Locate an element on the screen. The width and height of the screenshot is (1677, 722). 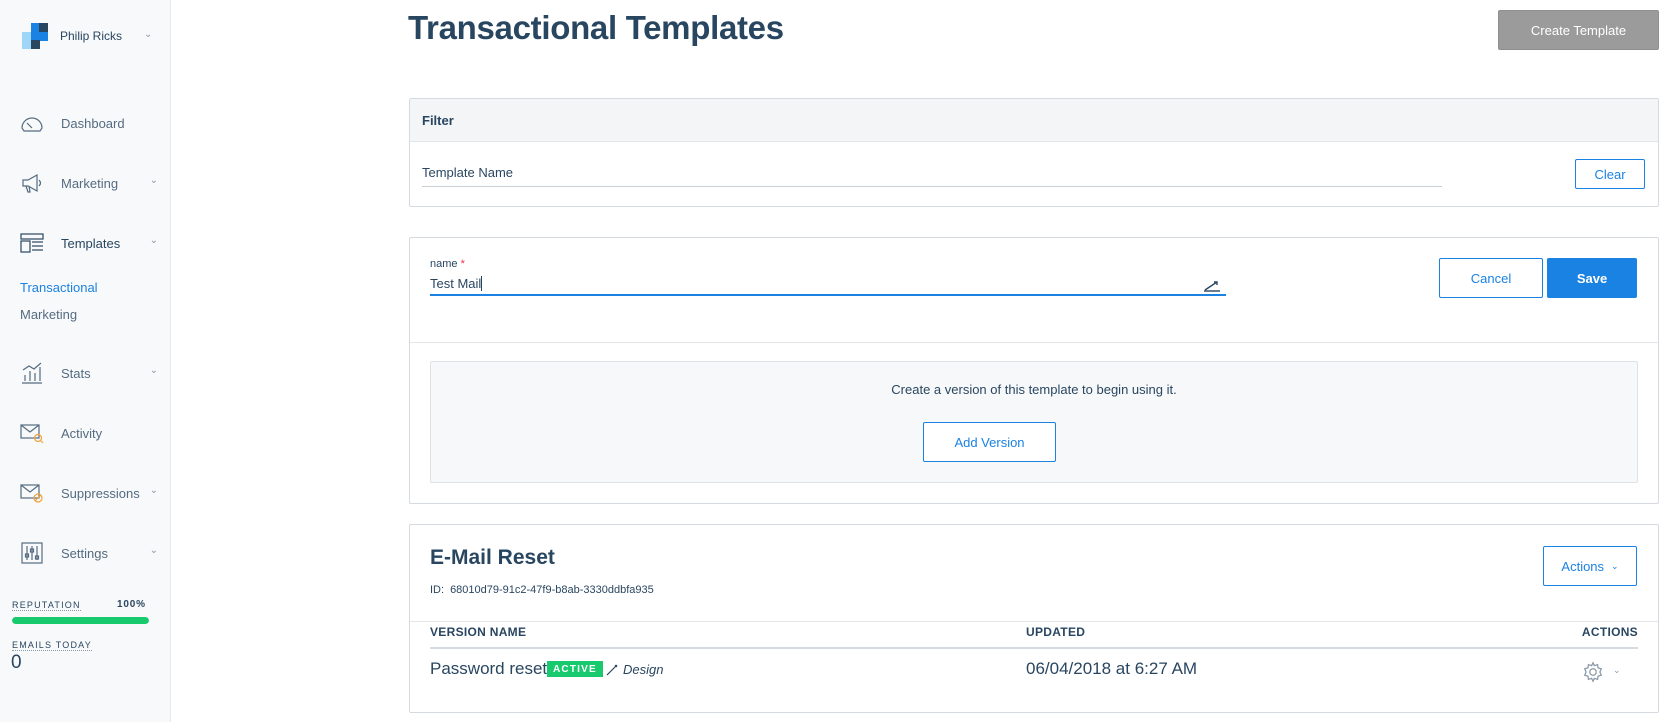
sidebar-item-templates: Templates ⌄ is located at coordinates (90, 243).